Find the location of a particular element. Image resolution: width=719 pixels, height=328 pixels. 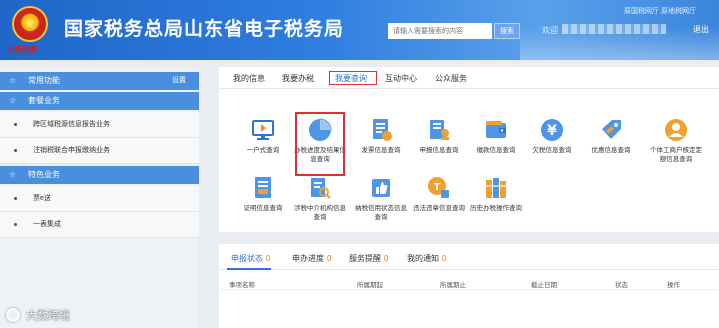

tab-interaction: 互动中心 is located at coordinates (401, 78).